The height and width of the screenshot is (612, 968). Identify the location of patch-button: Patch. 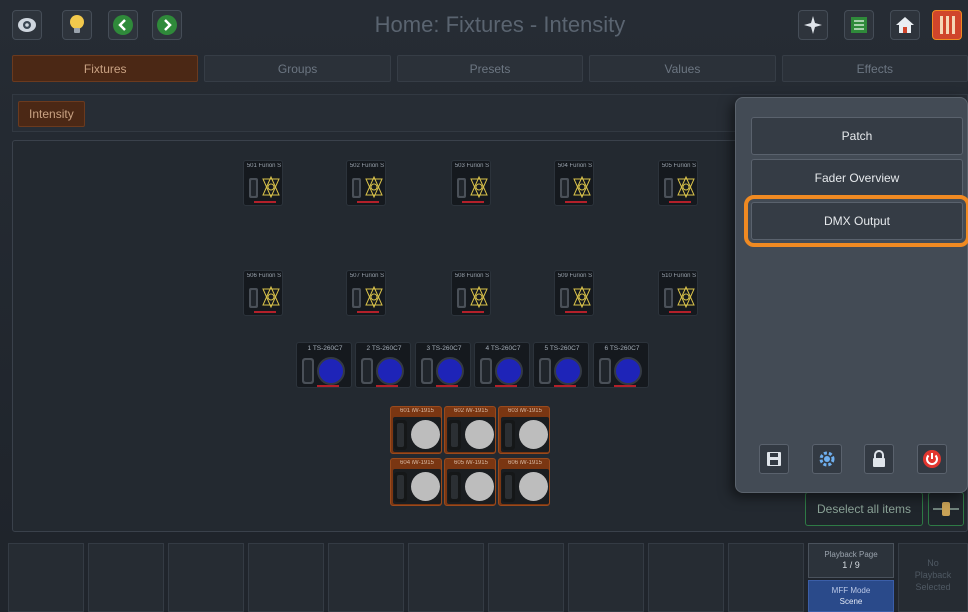
(857, 136).